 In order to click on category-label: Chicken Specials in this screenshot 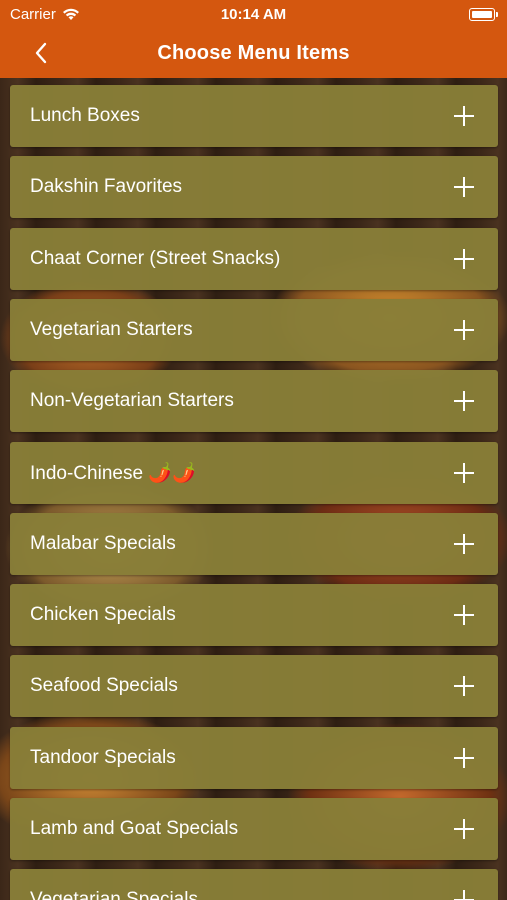, I will do `click(103, 614)`.